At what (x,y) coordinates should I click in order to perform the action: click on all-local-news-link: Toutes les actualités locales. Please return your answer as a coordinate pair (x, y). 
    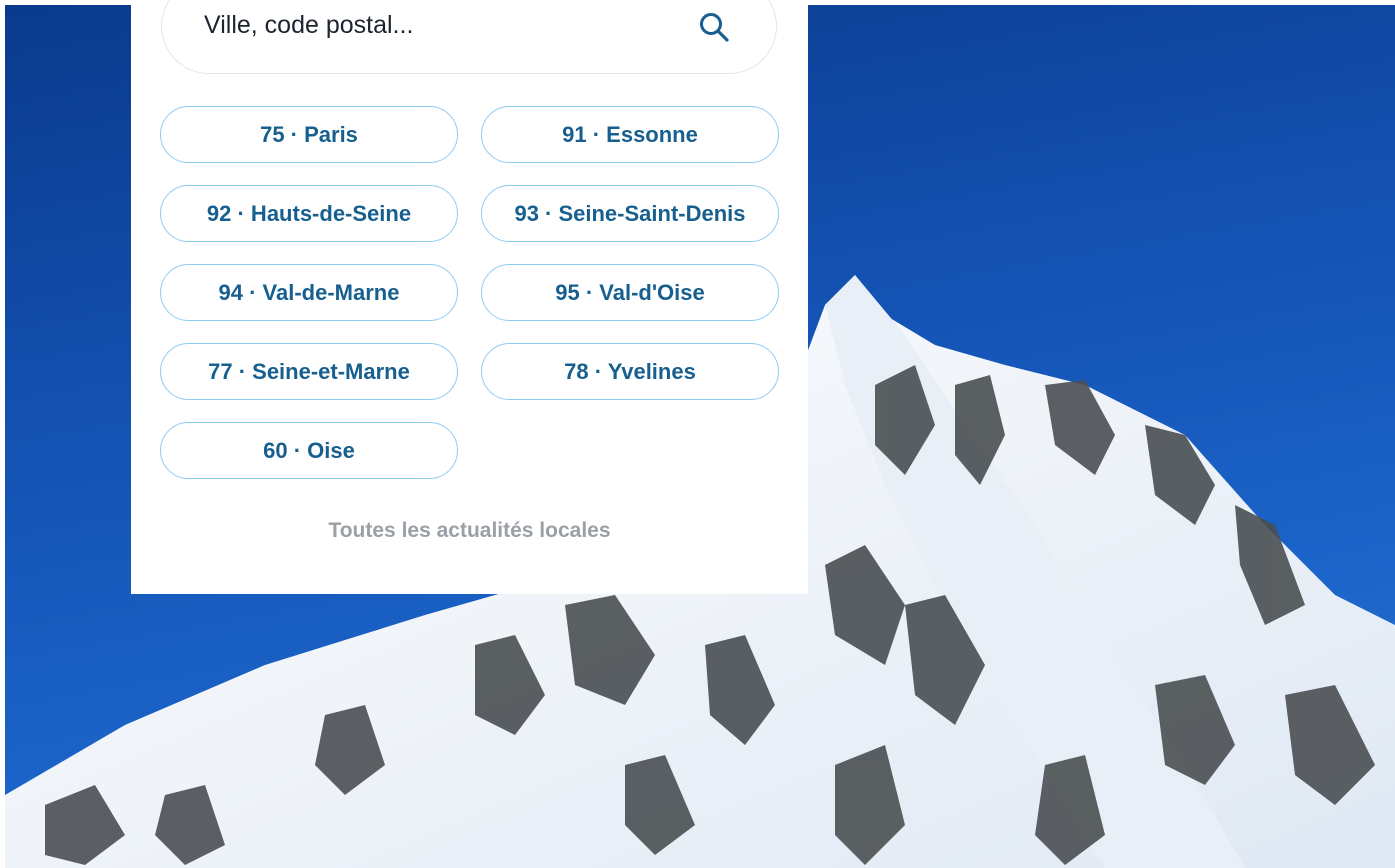
    Looking at the image, I should click on (469, 531).